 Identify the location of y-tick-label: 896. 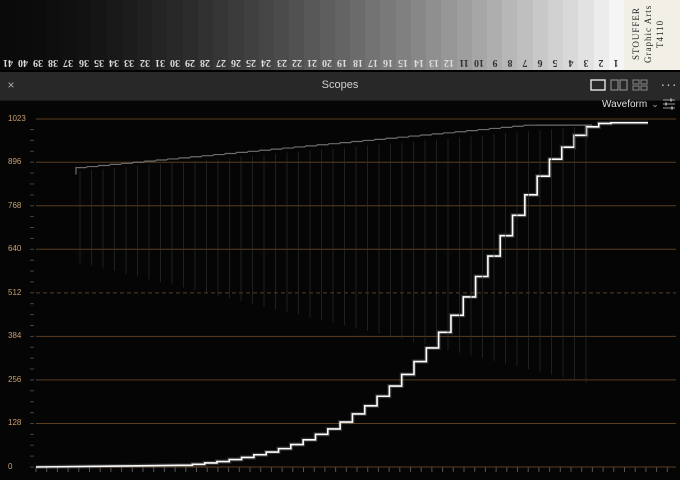
(15, 162).